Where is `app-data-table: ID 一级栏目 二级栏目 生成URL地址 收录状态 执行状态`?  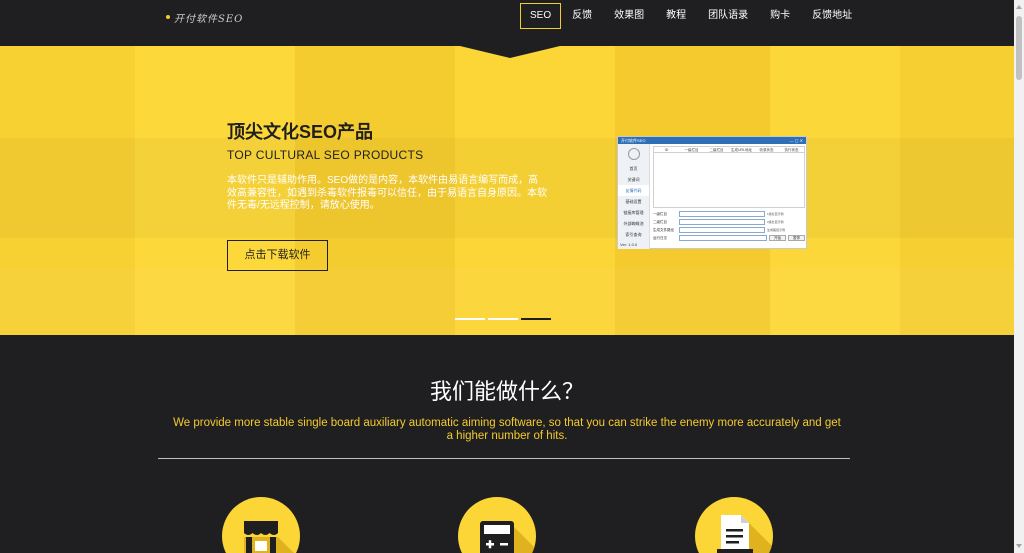 app-data-table: ID 一级栏目 二级栏目 生成URL地址 收录状态 执行状态 is located at coordinates (729, 177).